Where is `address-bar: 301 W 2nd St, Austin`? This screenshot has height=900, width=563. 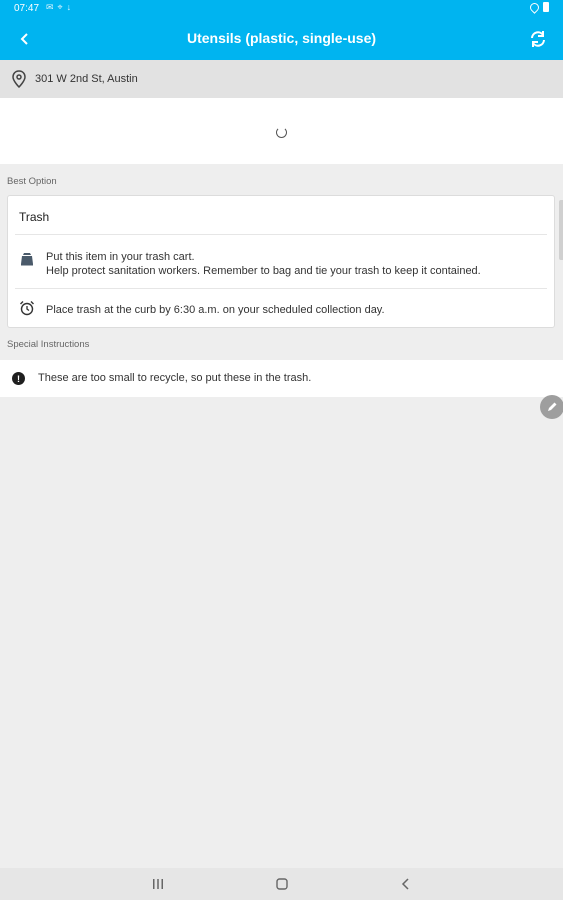 address-bar: 301 W 2nd St, Austin is located at coordinates (281, 79).